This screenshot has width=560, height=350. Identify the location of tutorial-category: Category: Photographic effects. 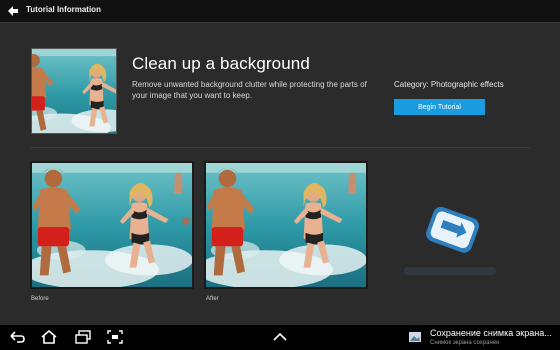
(449, 84).